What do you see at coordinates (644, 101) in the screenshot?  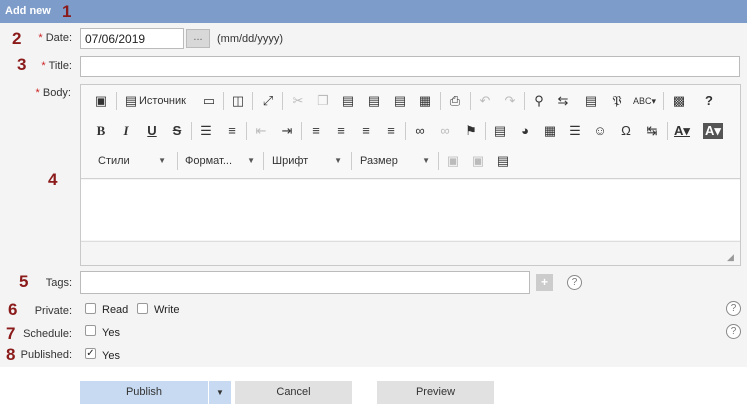 I see `spellcheck-icon: ABC▾` at bounding box center [644, 101].